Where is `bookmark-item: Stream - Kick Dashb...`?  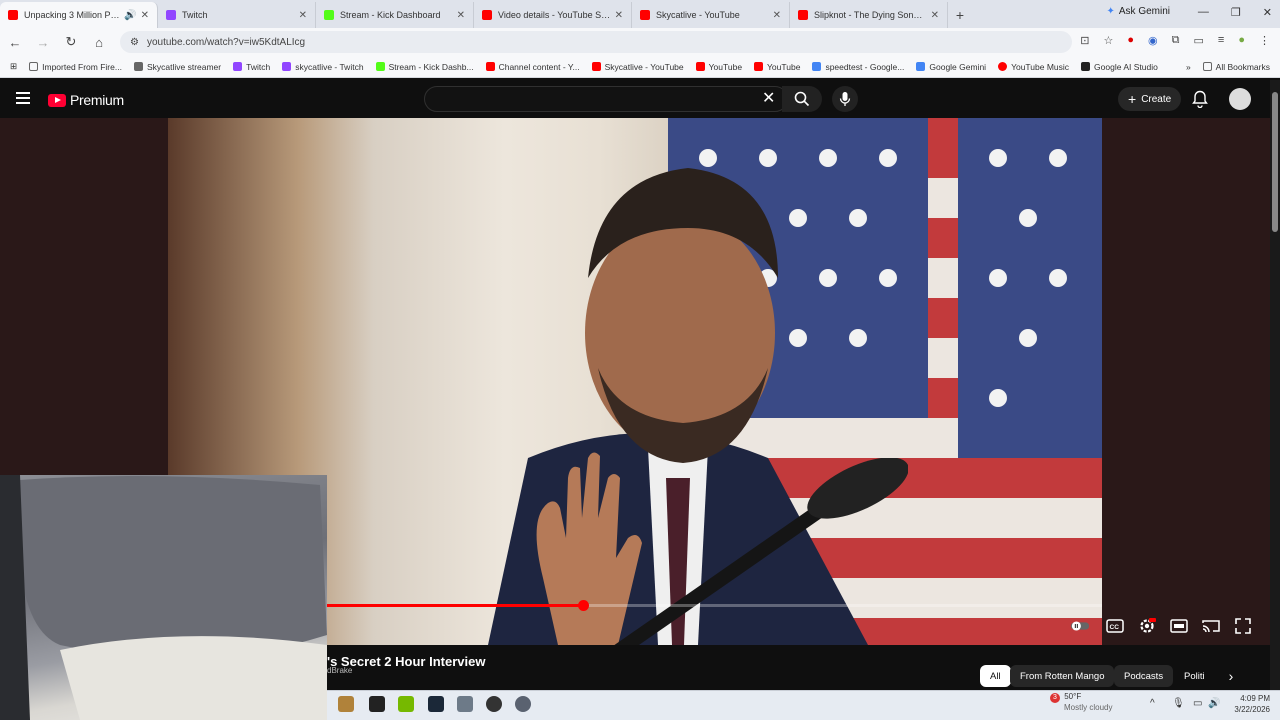 bookmark-item: Stream - Kick Dashb... is located at coordinates (424, 66).